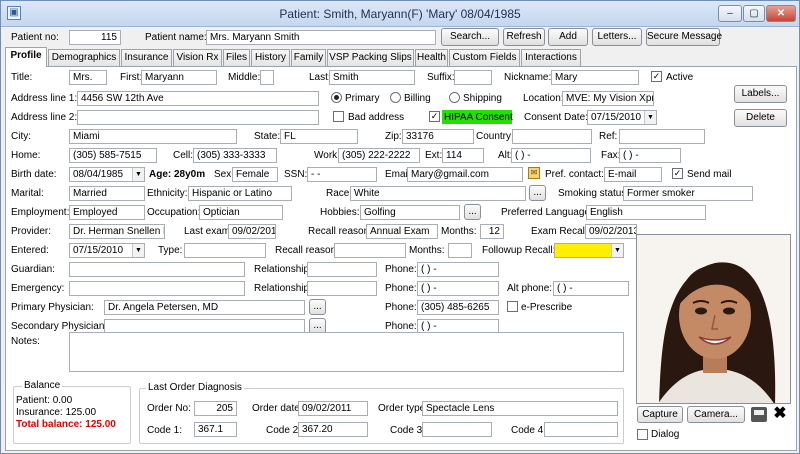  What do you see at coordinates (759, 414) in the screenshot?
I see `save-photo-icon` at bounding box center [759, 414].